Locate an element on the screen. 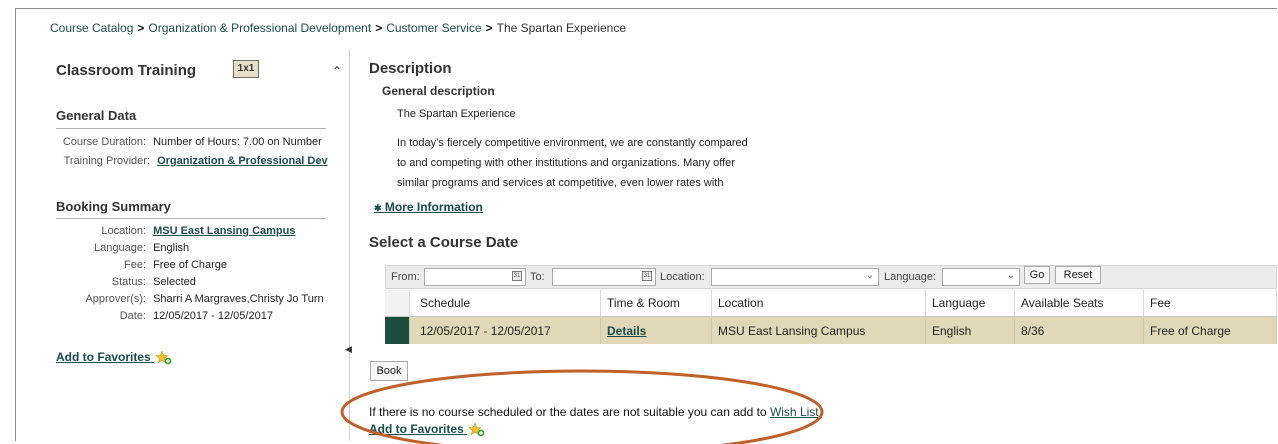 Image resolution: width=1278 pixels, height=444 pixels. go-button: Go is located at coordinates (1037, 275).